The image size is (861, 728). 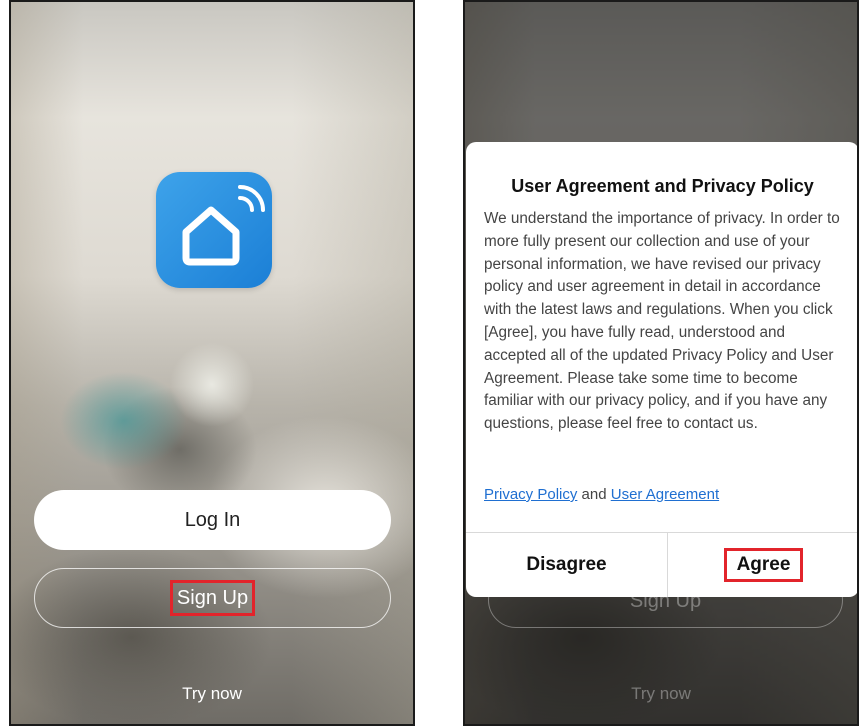 I want to click on login-button: Log In, so click(x=212, y=520).